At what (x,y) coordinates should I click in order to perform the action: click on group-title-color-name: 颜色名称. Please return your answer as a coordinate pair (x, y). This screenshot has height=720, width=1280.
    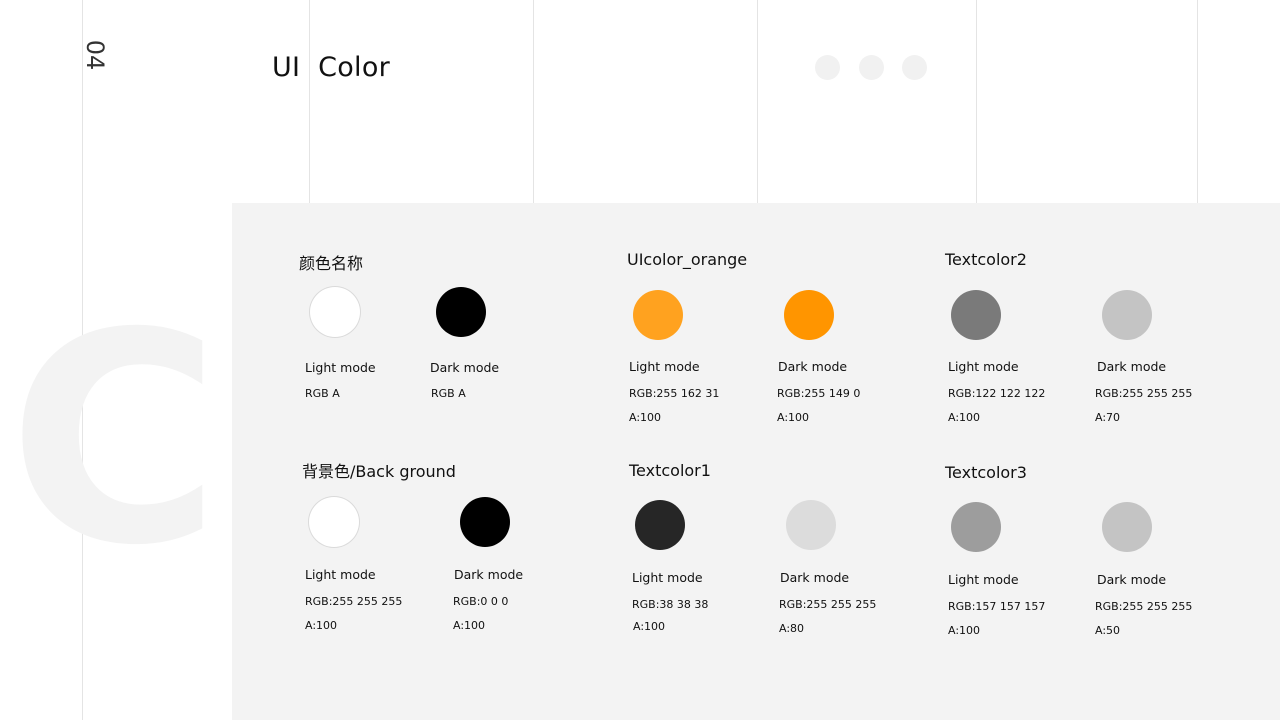
    Looking at the image, I should click on (331, 263).